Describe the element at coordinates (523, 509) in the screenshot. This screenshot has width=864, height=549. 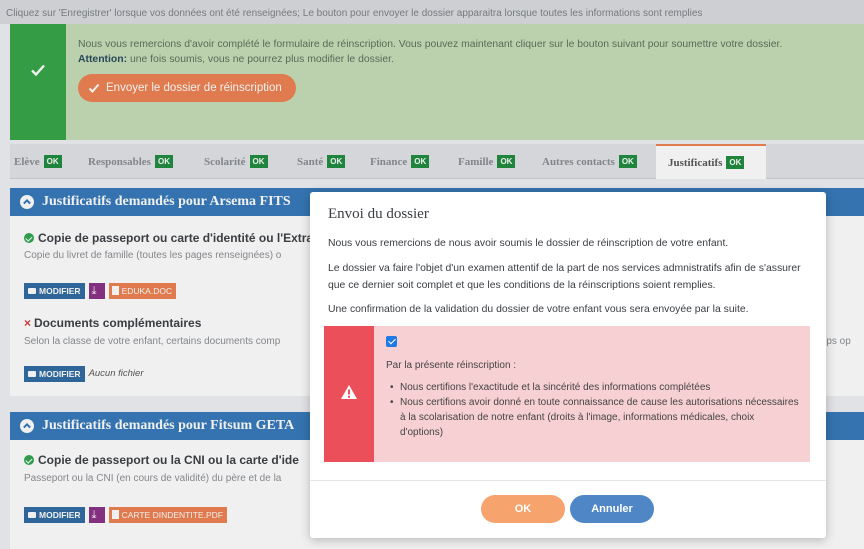
I see `ok-button: OK` at that location.